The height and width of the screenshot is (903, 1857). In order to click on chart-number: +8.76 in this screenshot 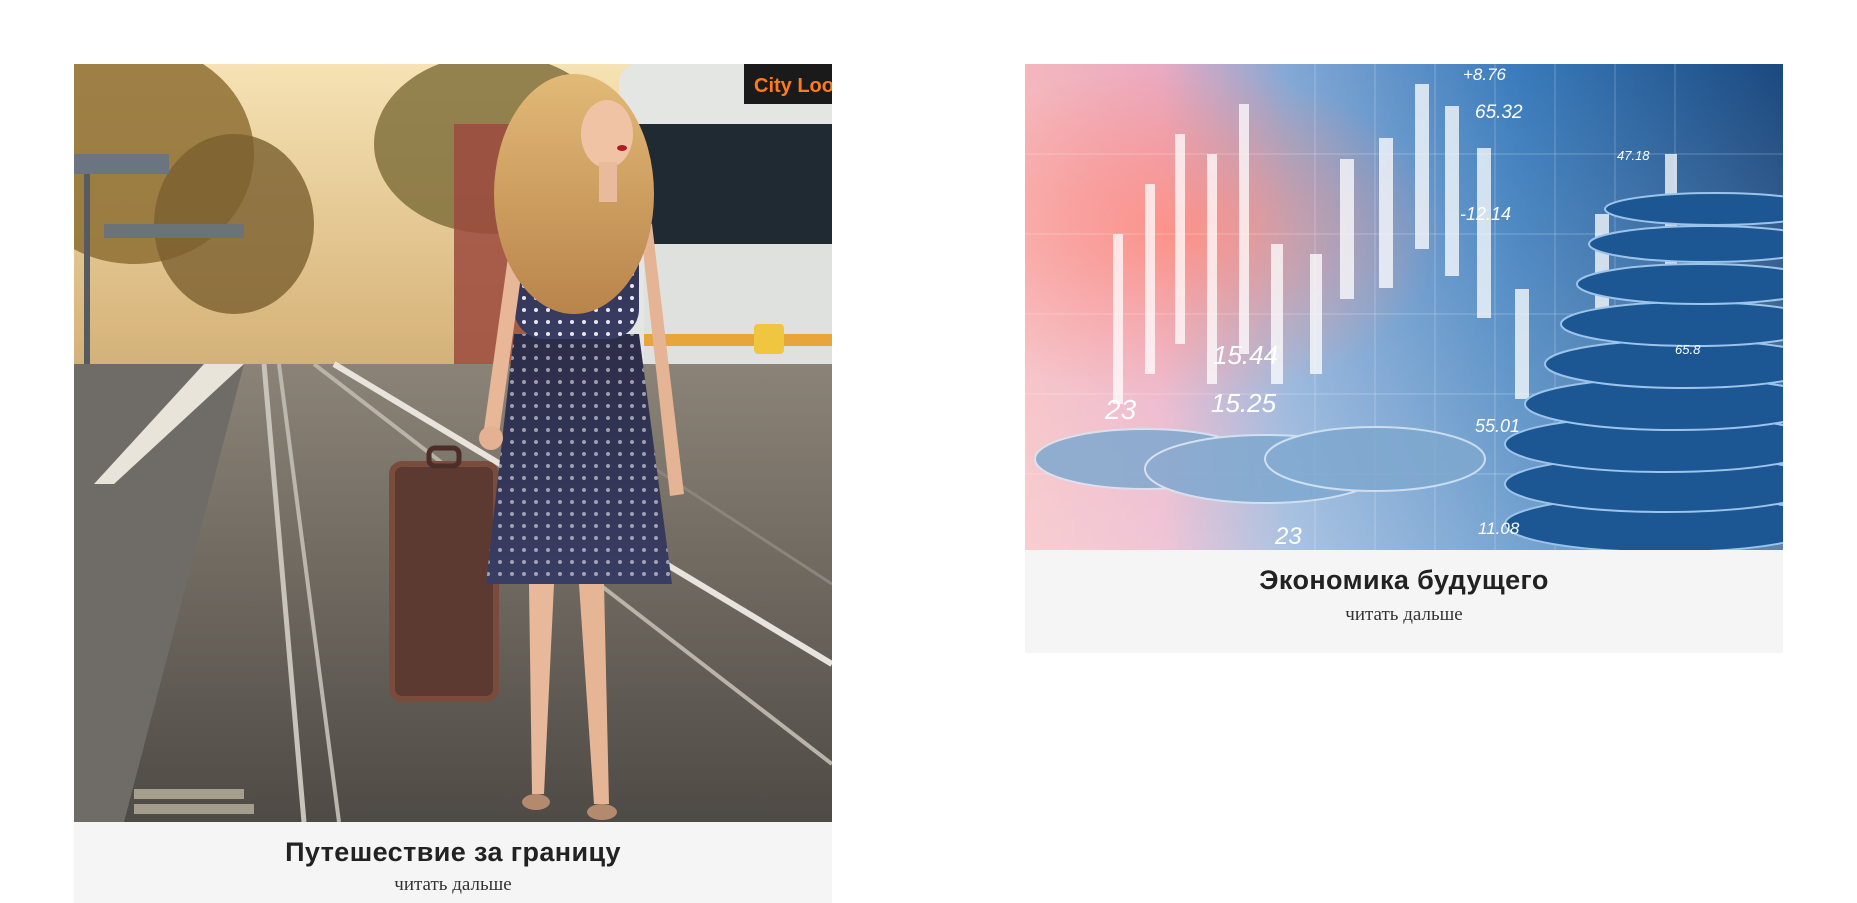, I will do `click(1485, 74)`.